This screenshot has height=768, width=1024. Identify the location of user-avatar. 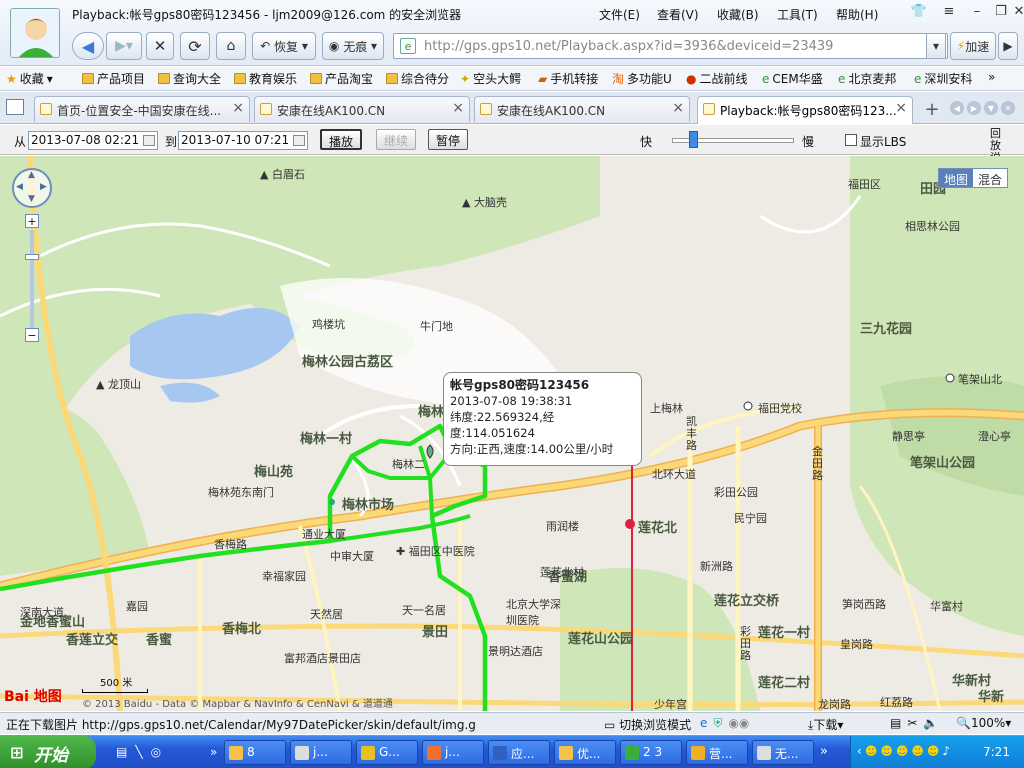
(35, 33).